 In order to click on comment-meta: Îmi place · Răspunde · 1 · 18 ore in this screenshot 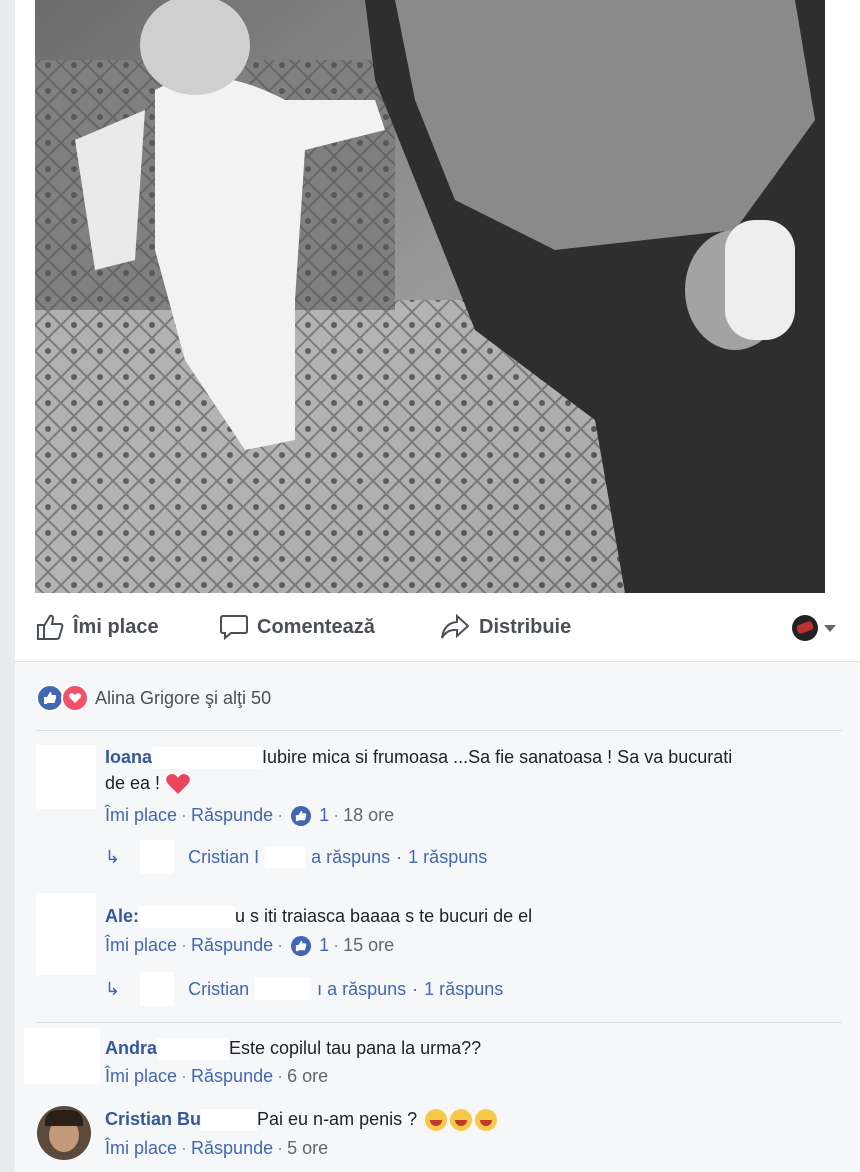, I will do `click(249, 815)`.